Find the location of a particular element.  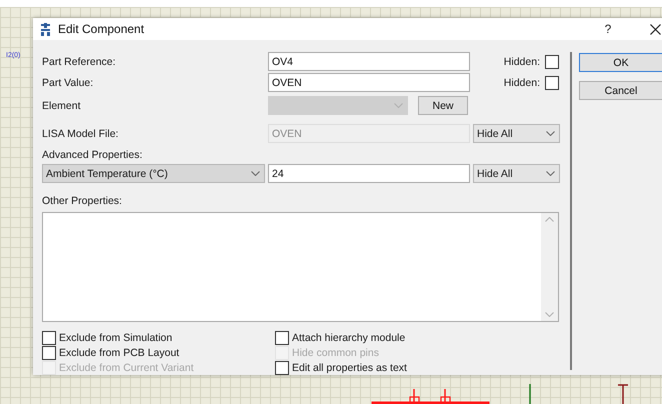

component-icon is located at coordinates (45, 29).